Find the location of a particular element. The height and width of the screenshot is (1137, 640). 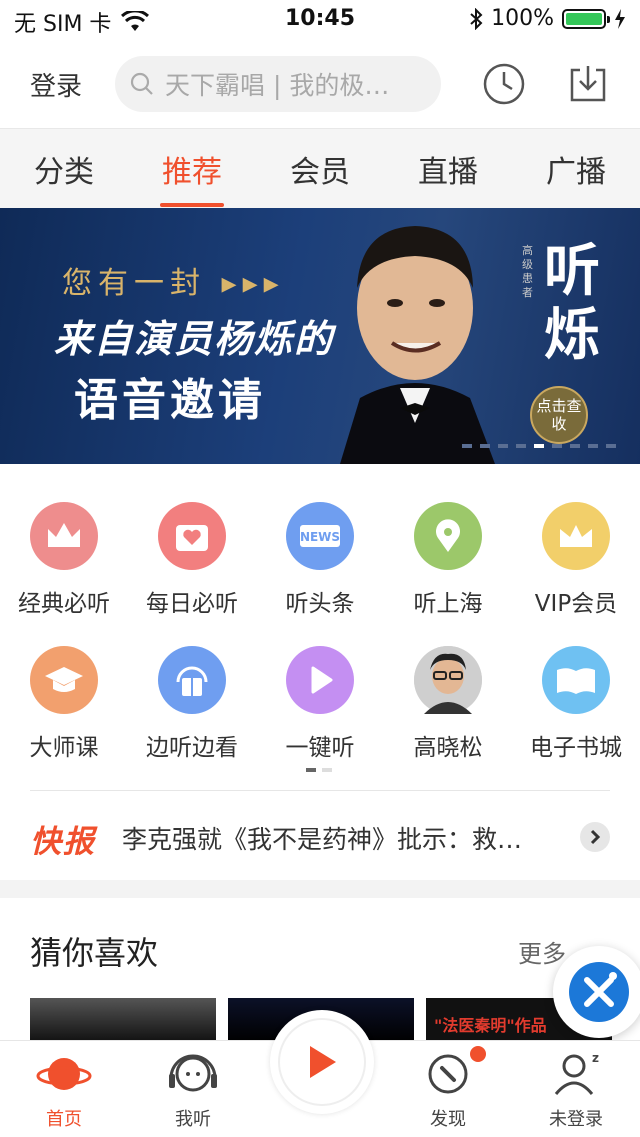

headphone-book-icon is located at coordinates (192, 680).